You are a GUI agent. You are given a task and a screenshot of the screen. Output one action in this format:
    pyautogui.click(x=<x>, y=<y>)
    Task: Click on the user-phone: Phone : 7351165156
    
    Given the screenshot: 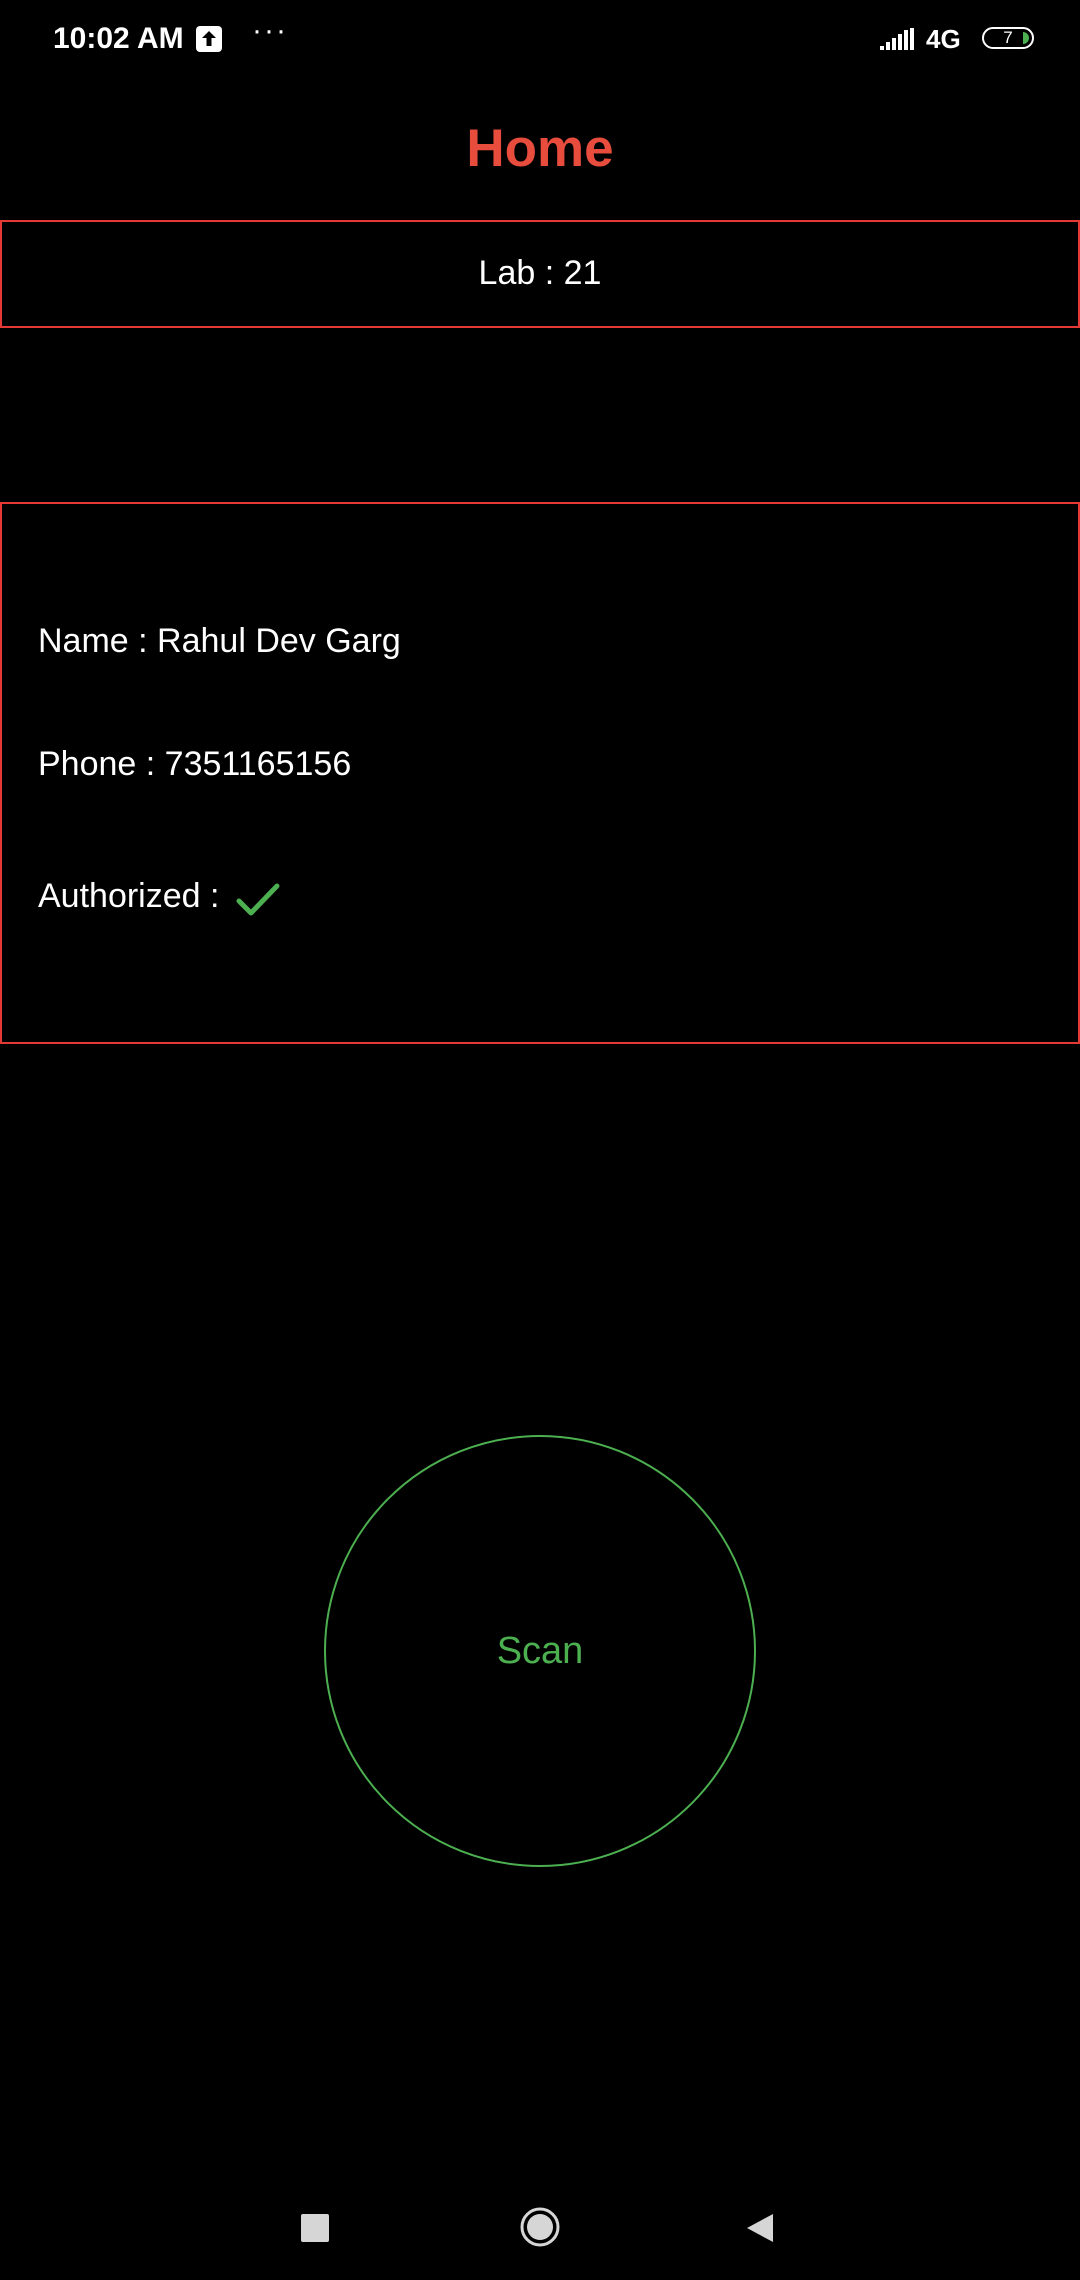 What is the action you would take?
    pyautogui.click(x=195, y=764)
    